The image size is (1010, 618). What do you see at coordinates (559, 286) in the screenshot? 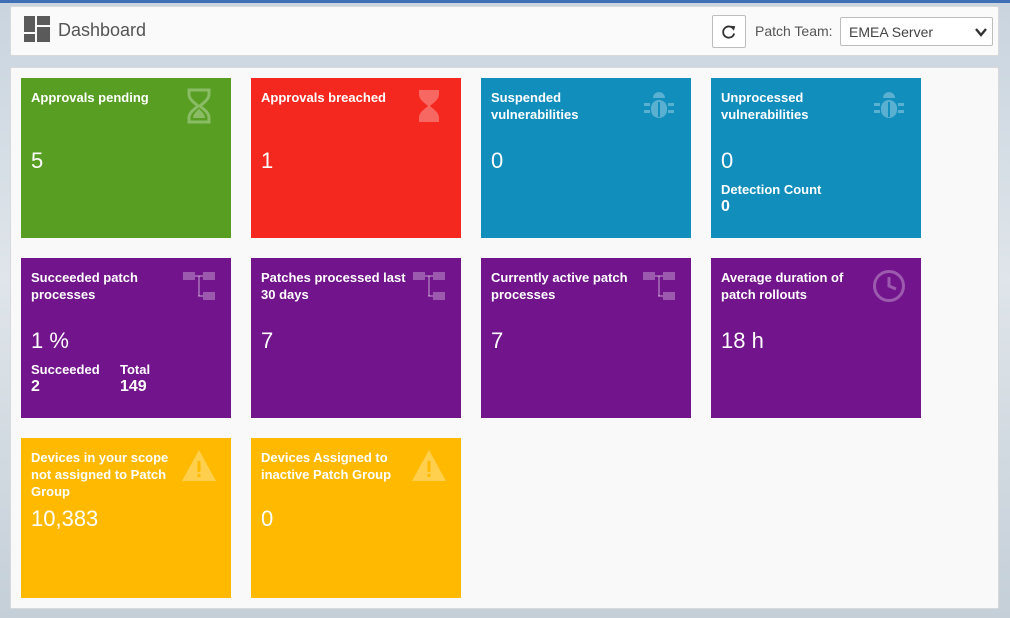
I see `tile-label: Currently active patch processes` at bounding box center [559, 286].